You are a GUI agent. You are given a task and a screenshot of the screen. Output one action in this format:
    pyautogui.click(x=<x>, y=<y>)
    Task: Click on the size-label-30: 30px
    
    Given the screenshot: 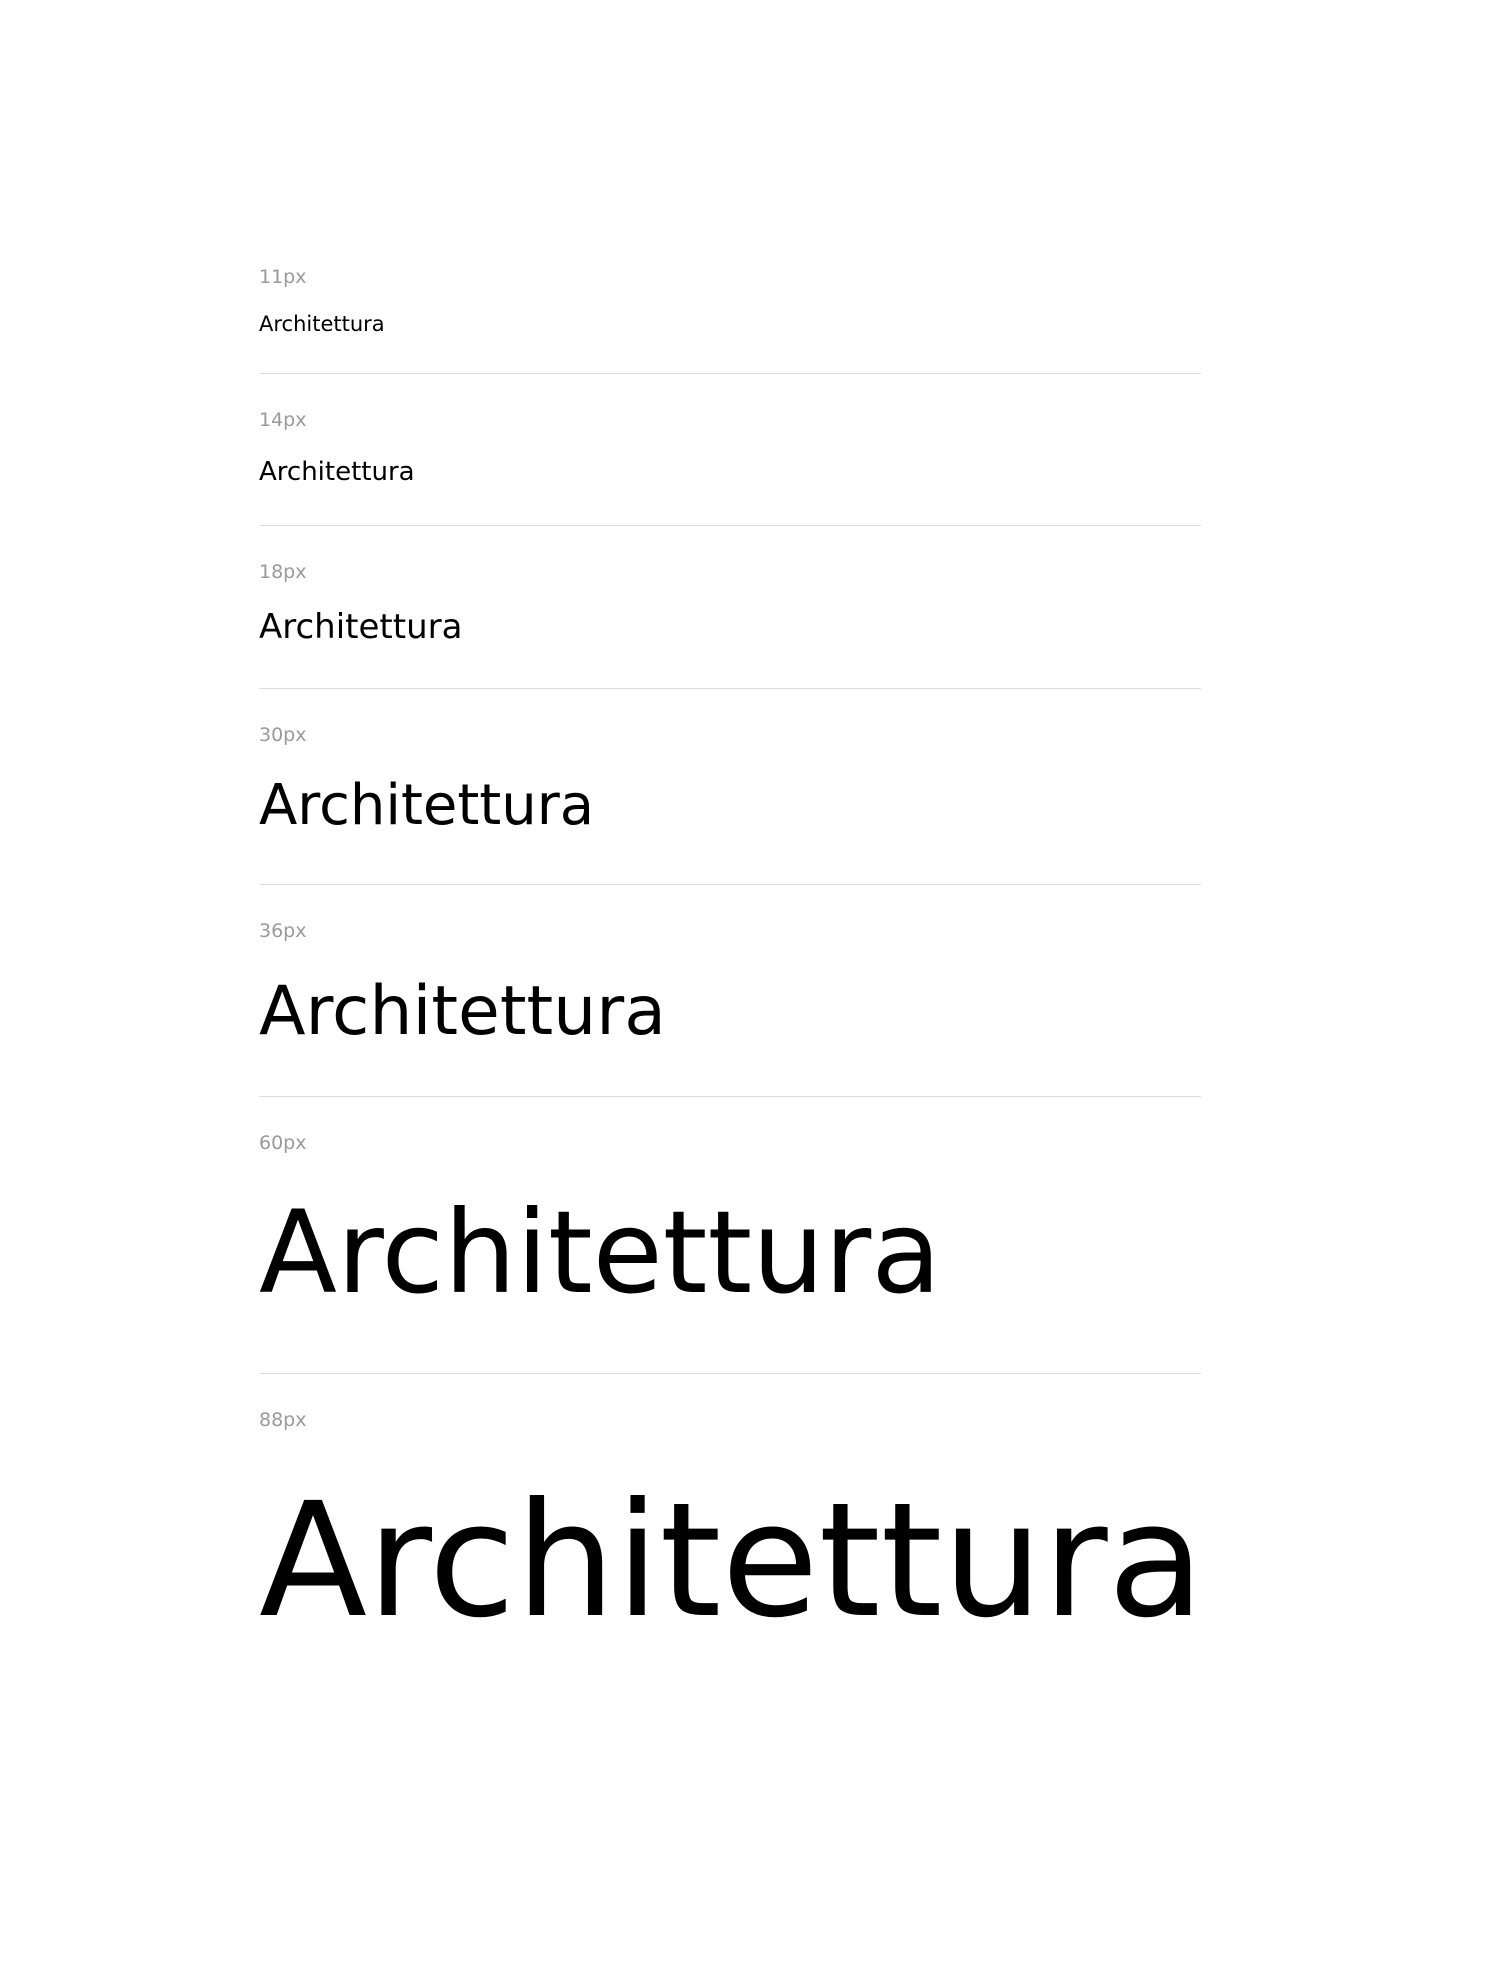 What is the action you would take?
    pyautogui.click(x=283, y=735)
    